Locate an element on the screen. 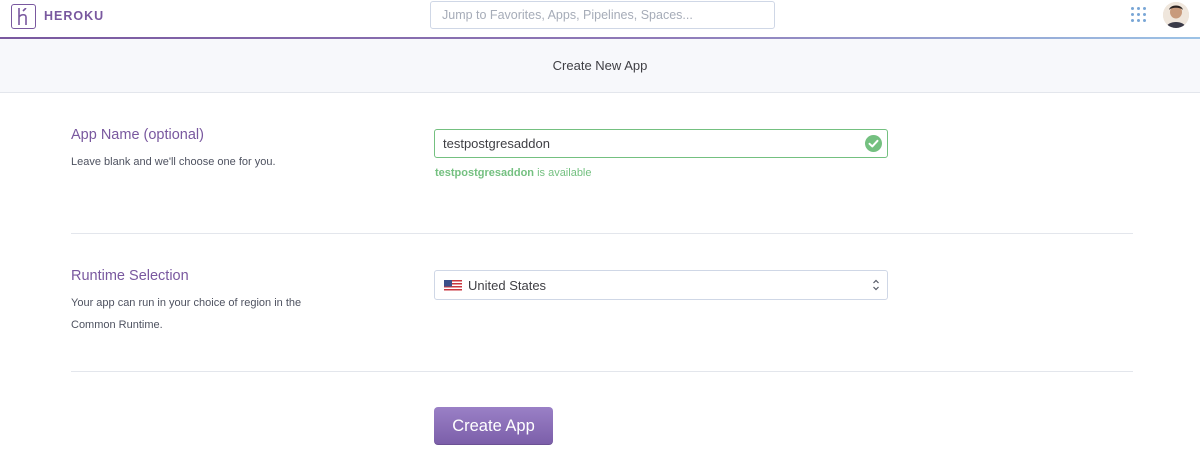 The image size is (1200, 463). check-icon is located at coordinates (873, 143).